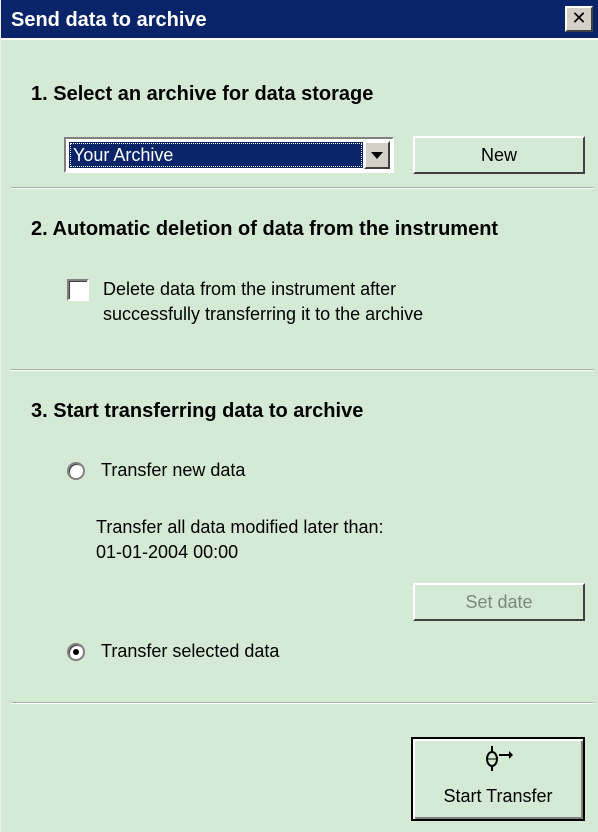 This screenshot has width=598, height=832. Describe the element at coordinates (249, 289) in the screenshot. I see `delete-data-label-line1: Delete data from the instrument after` at that location.